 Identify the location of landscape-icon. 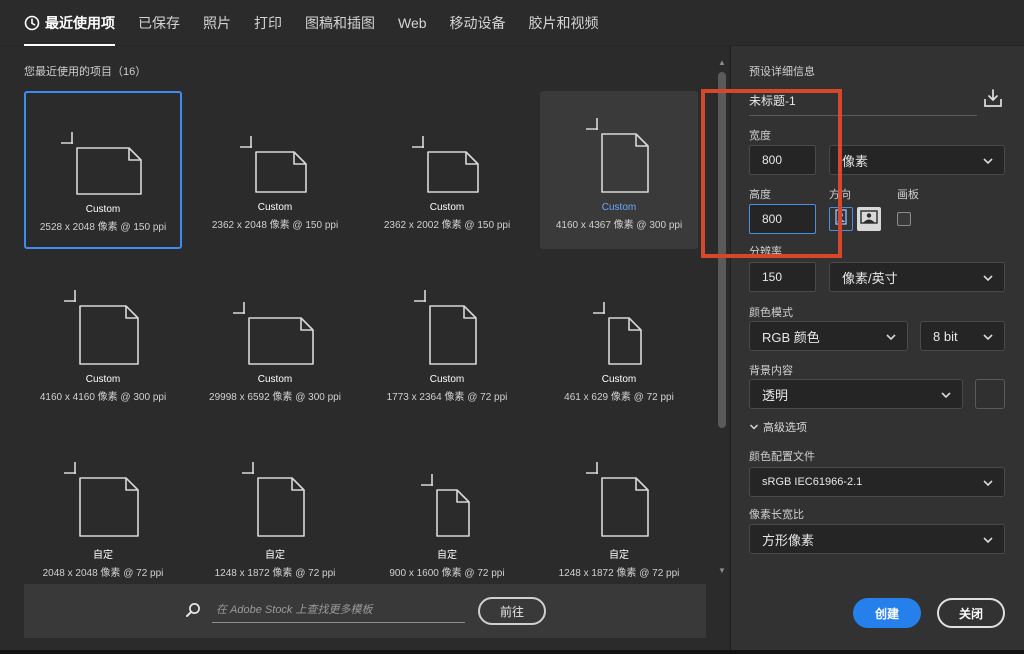
(869, 219).